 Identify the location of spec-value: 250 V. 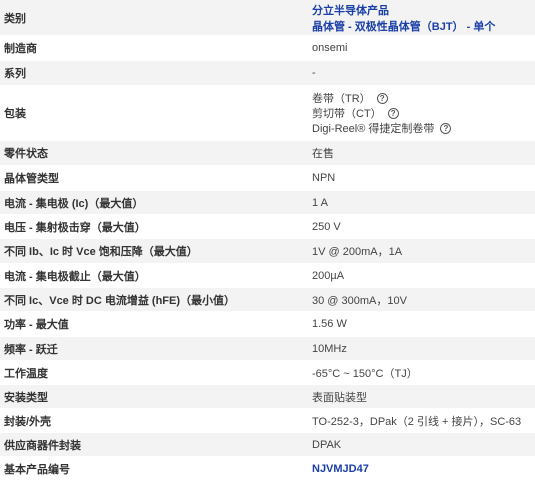
(326, 226).